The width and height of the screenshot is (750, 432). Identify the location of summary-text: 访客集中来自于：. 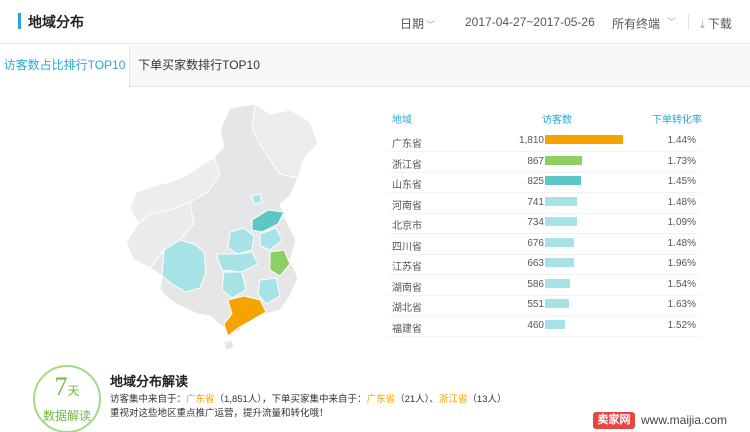
(148, 399).